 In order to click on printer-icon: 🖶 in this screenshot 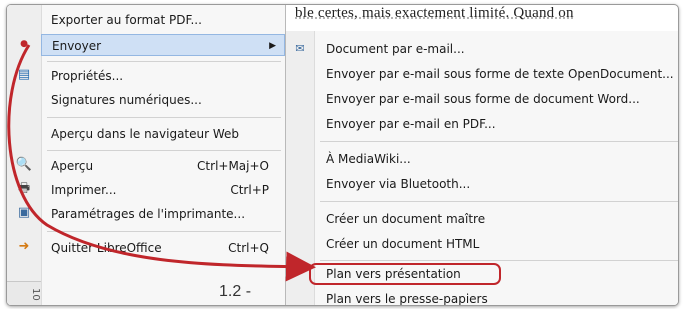, I will do `click(24, 188)`.